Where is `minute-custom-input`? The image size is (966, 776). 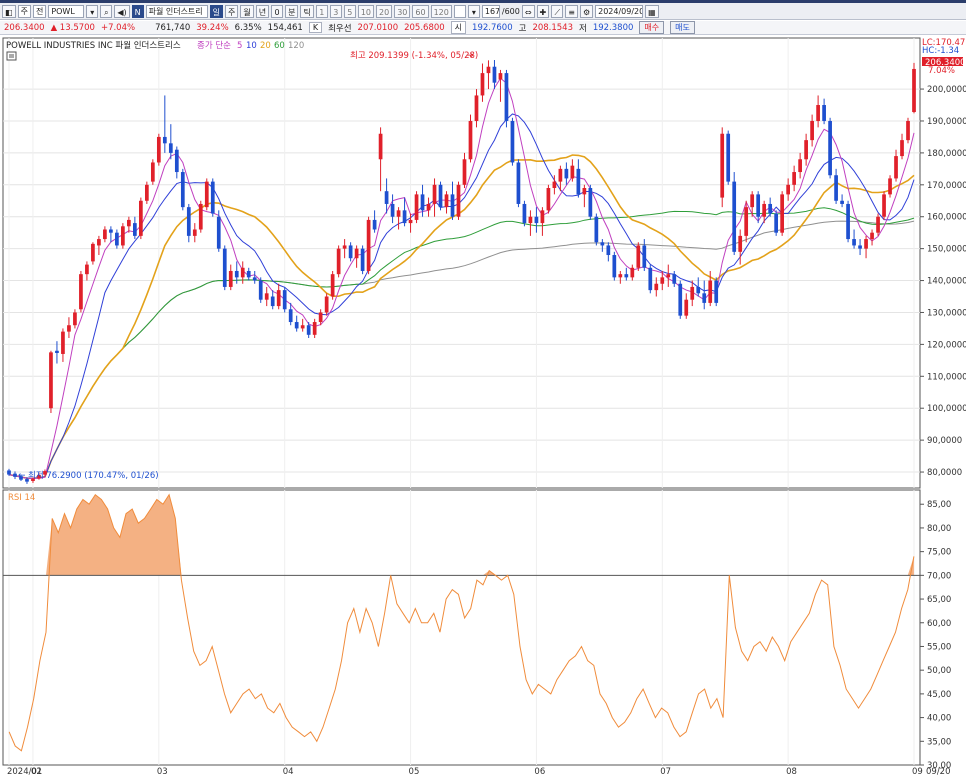
minute-custom-input is located at coordinates (459, 11).